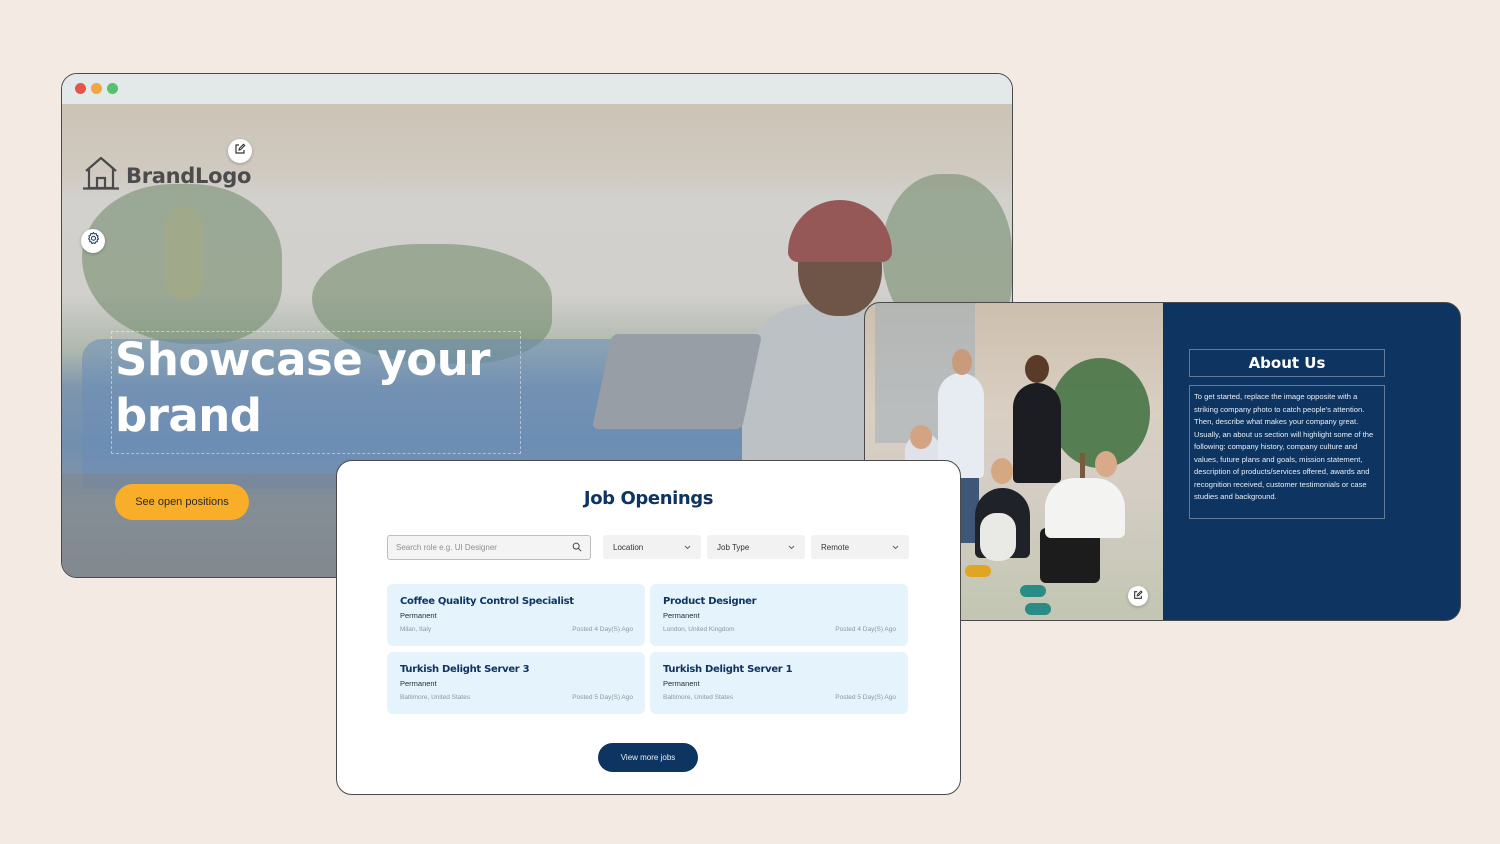 The height and width of the screenshot is (844, 1500). Describe the element at coordinates (302, 387) in the screenshot. I see `hero-title: Showcase your brand` at that location.